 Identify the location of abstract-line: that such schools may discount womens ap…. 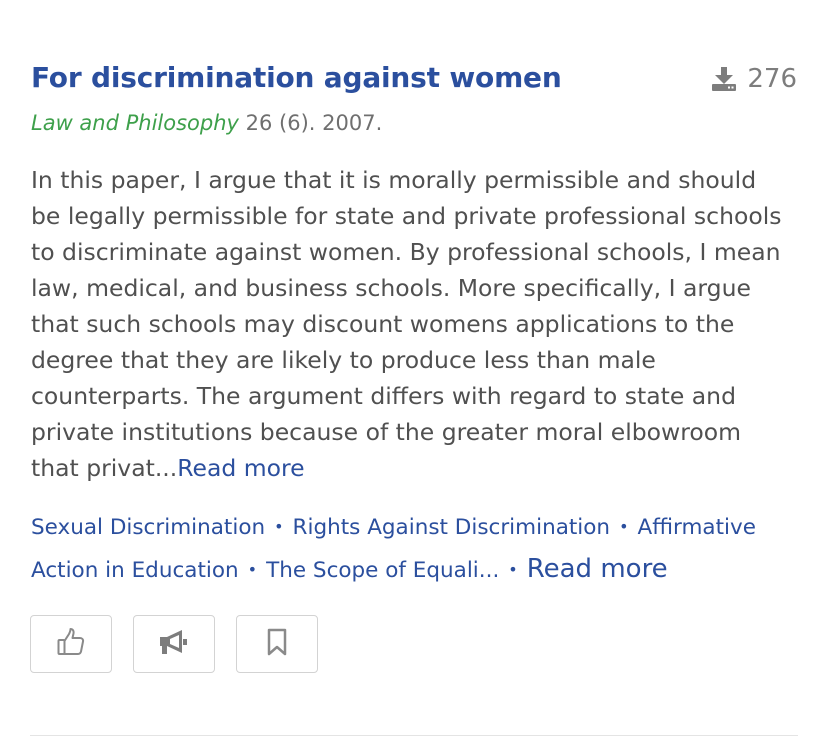
(383, 324).